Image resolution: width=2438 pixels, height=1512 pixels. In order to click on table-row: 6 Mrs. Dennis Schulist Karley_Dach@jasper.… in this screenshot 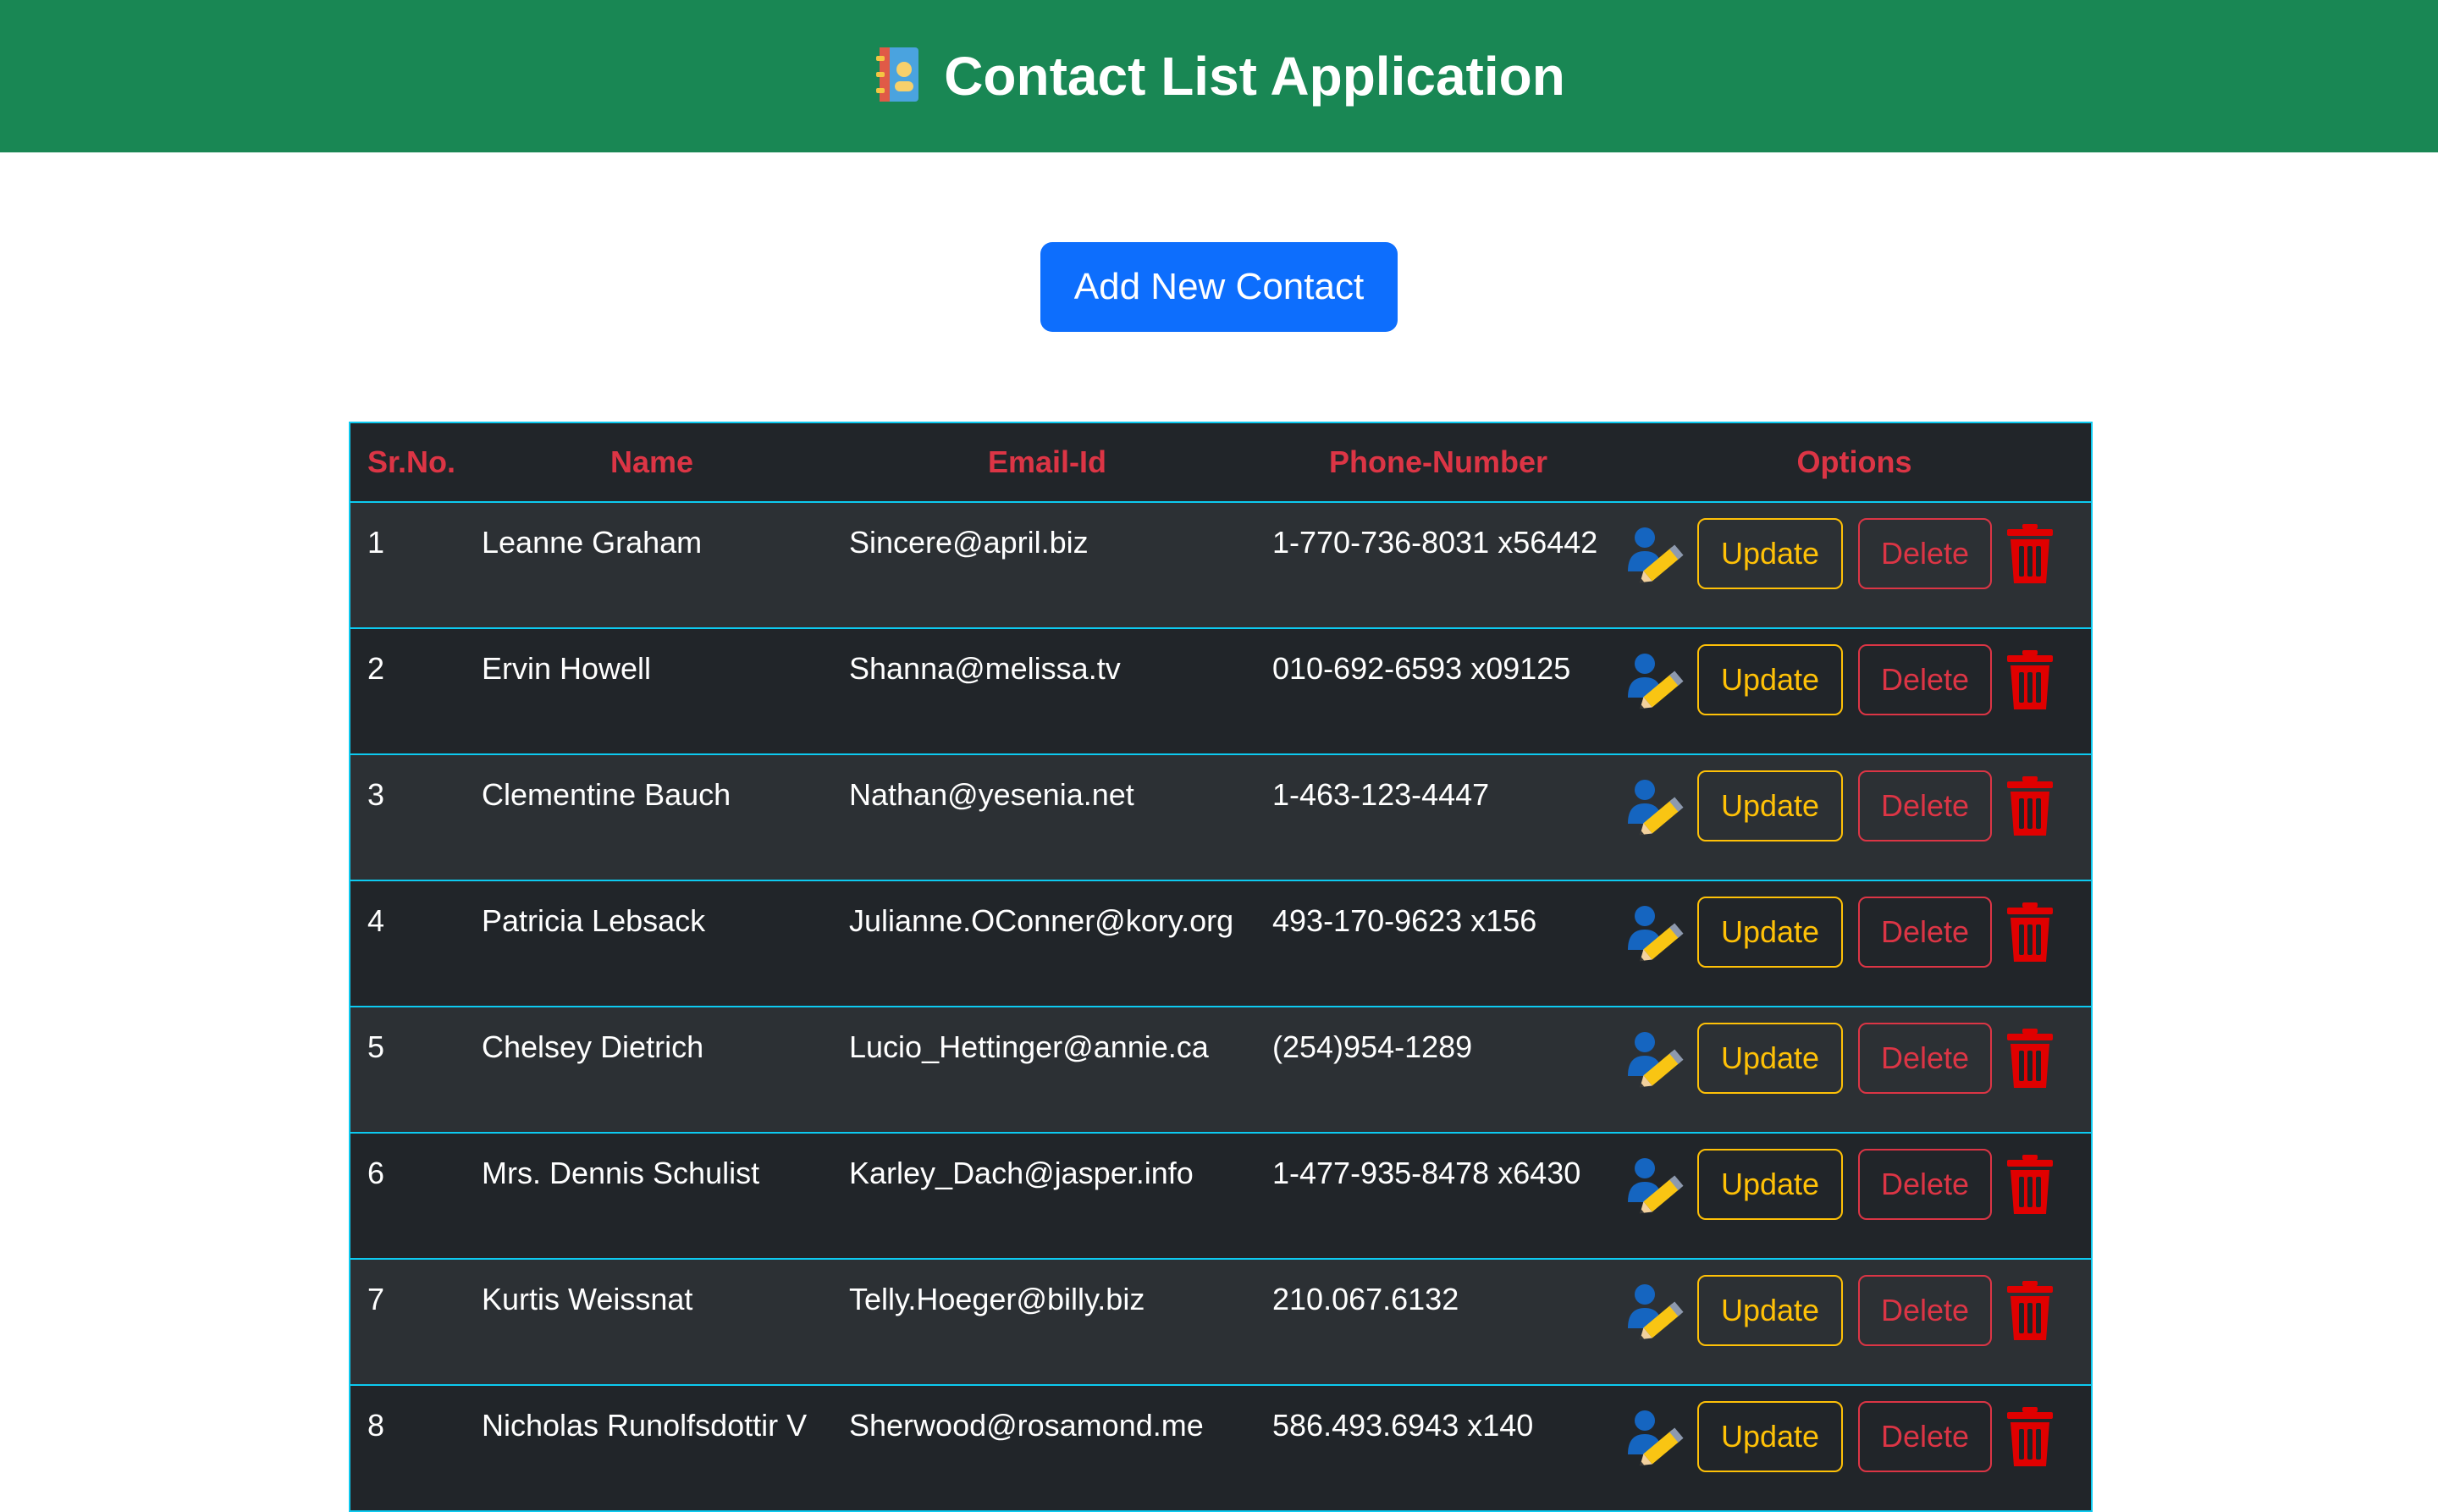, I will do `click(1221, 1196)`.